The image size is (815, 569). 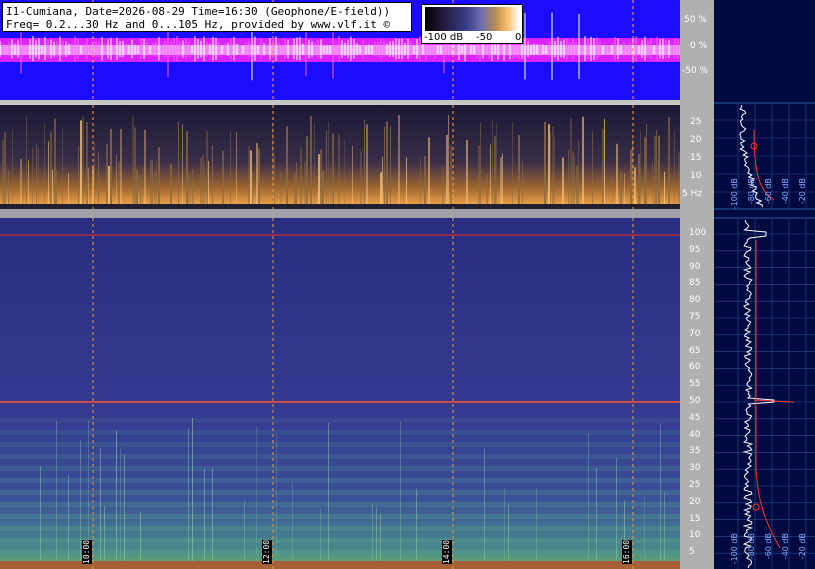 What do you see at coordinates (692, 194) in the screenshot?
I see `upper-axis-5: 5 Hz` at bounding box center [692, 194].